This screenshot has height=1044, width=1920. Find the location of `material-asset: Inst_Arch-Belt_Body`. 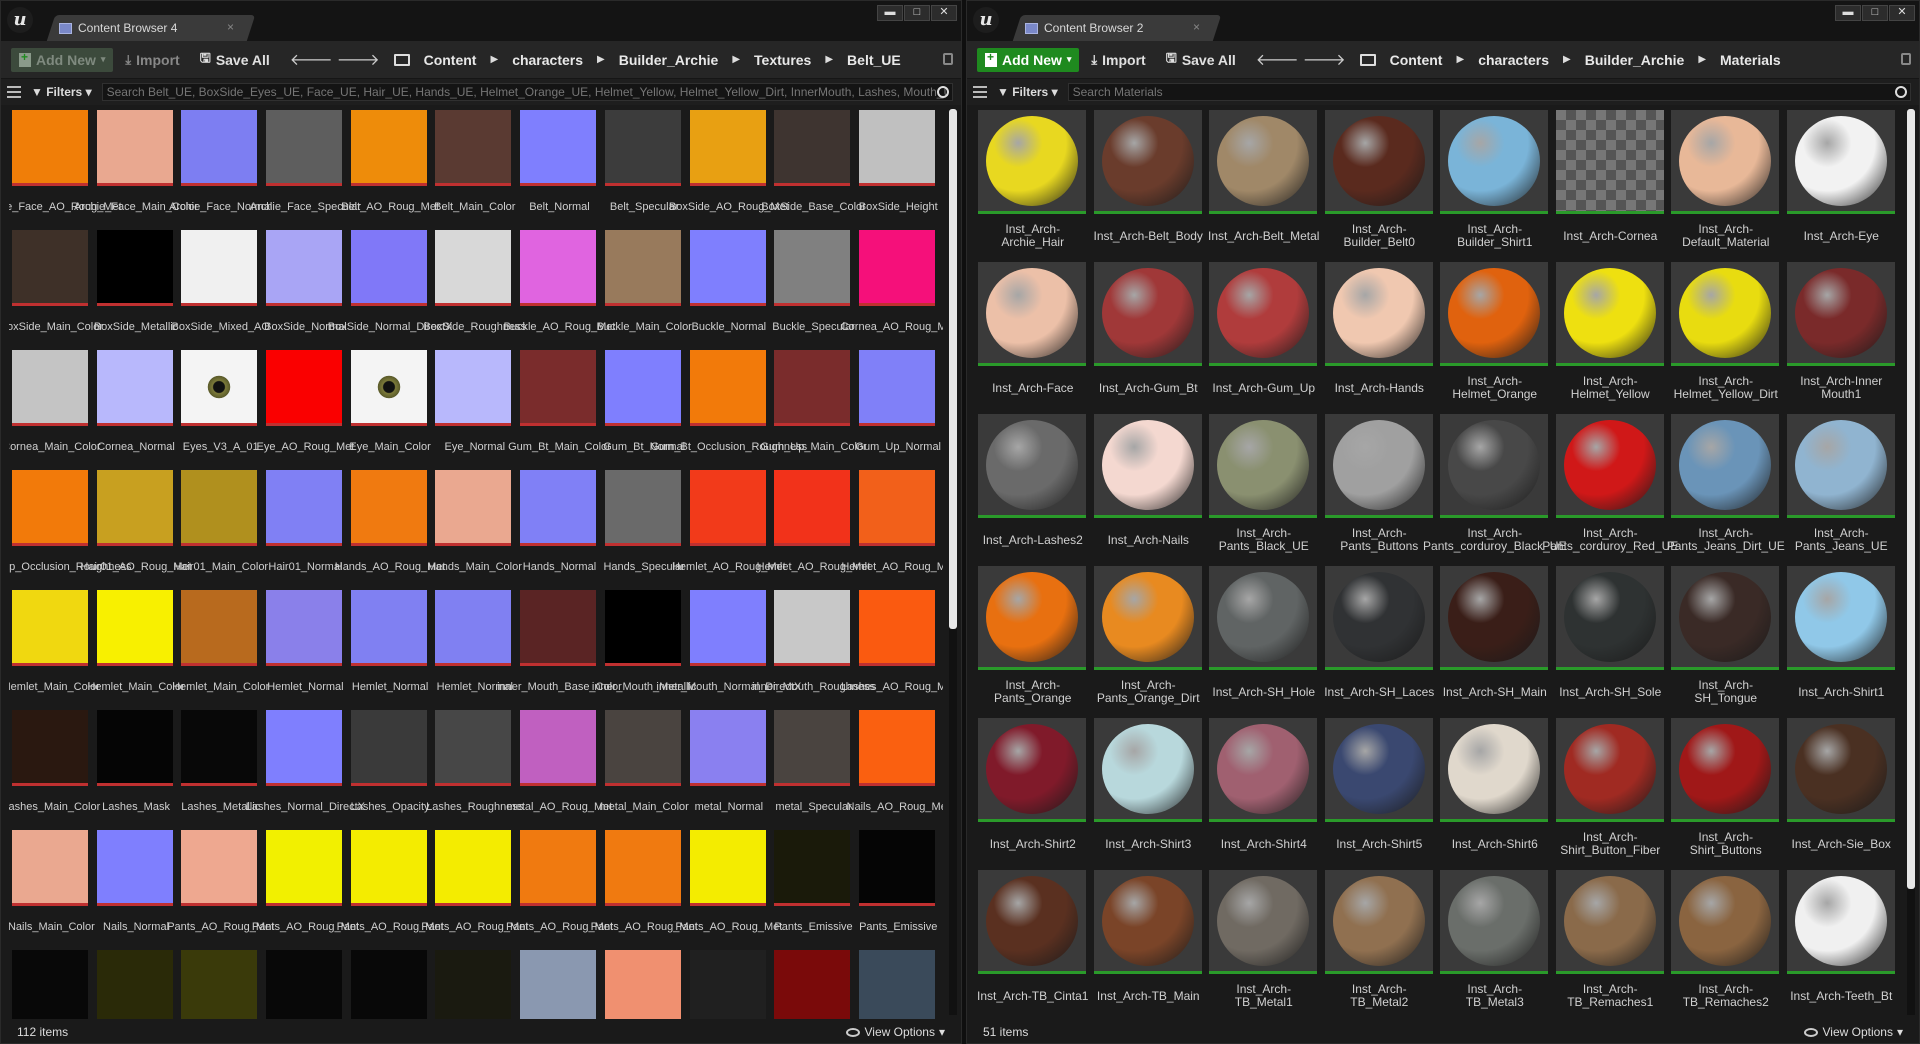

material-asset: Inst_Arch-Belt_Body is located at coordinates (1149, 183).